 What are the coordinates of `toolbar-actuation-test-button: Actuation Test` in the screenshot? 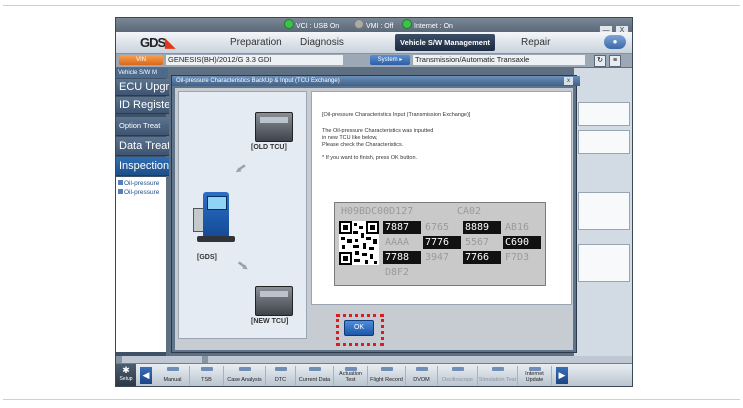 It's located at (351, 375).